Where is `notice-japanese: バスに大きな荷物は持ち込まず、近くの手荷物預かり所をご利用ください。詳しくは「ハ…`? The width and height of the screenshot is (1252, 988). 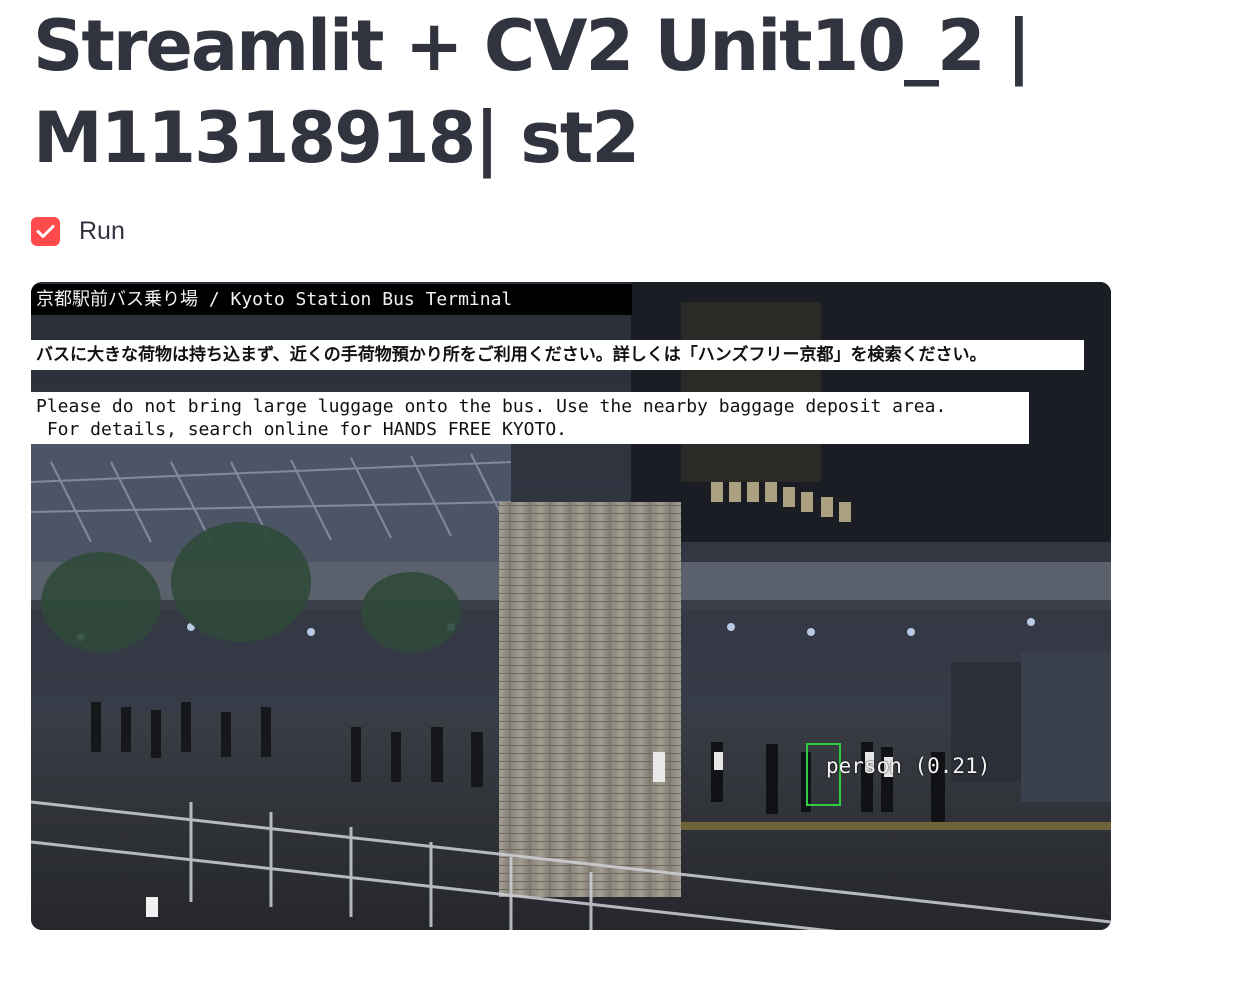 notice-japanese: バスに大きな荷物は持ち込まず、近くの手荷物預かり所をご利用ください。詳しくは「ハ… is located at coordinates (557, 355).